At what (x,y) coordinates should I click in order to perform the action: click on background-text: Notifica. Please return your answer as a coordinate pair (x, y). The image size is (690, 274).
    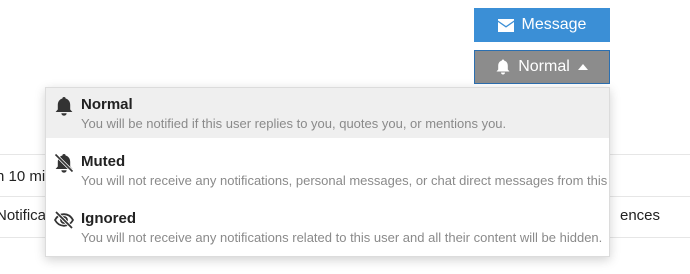
    Looking at the image, I should click on (23, 215).